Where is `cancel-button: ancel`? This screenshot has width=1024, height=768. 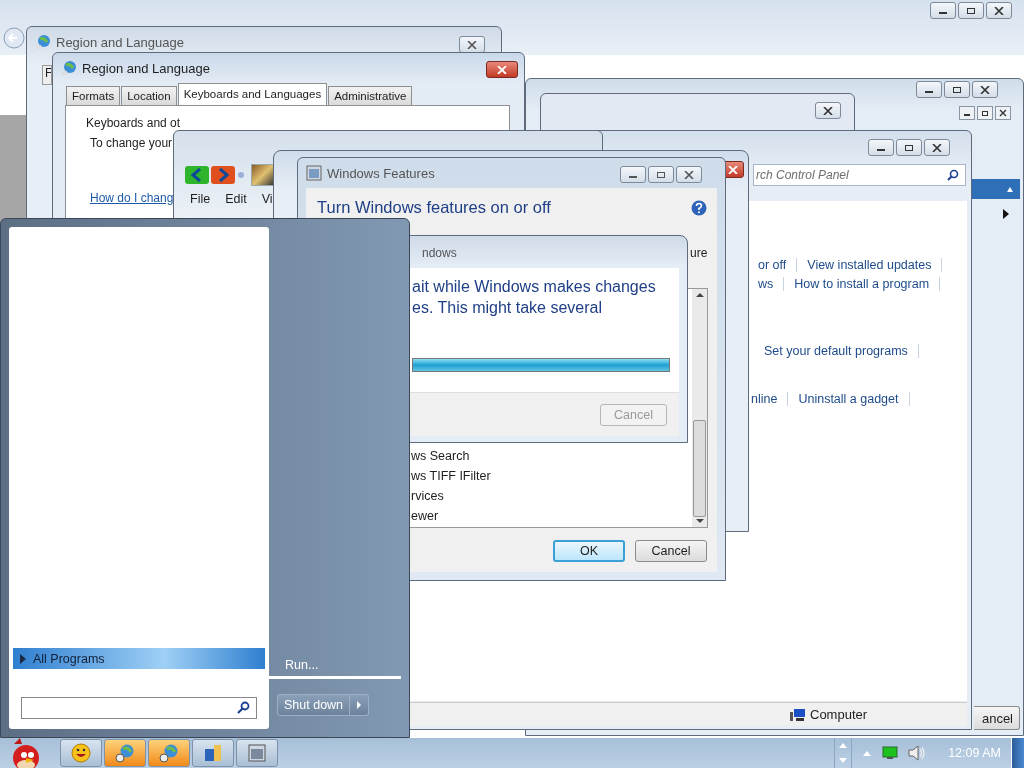
cancel-button: ancel is located at coordinates (997, 718).